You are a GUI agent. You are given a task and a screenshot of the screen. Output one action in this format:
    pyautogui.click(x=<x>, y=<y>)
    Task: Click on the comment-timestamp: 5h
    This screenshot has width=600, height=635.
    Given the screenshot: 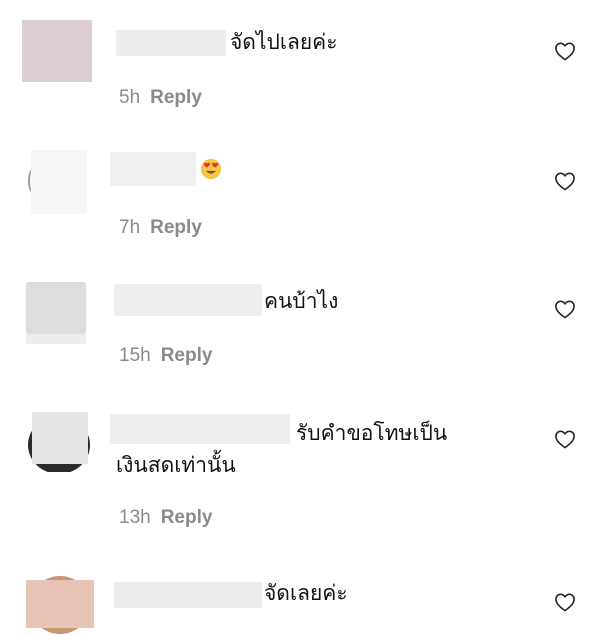 What is the action you would take?
    pyautogui.click(x=130, y=97)
    